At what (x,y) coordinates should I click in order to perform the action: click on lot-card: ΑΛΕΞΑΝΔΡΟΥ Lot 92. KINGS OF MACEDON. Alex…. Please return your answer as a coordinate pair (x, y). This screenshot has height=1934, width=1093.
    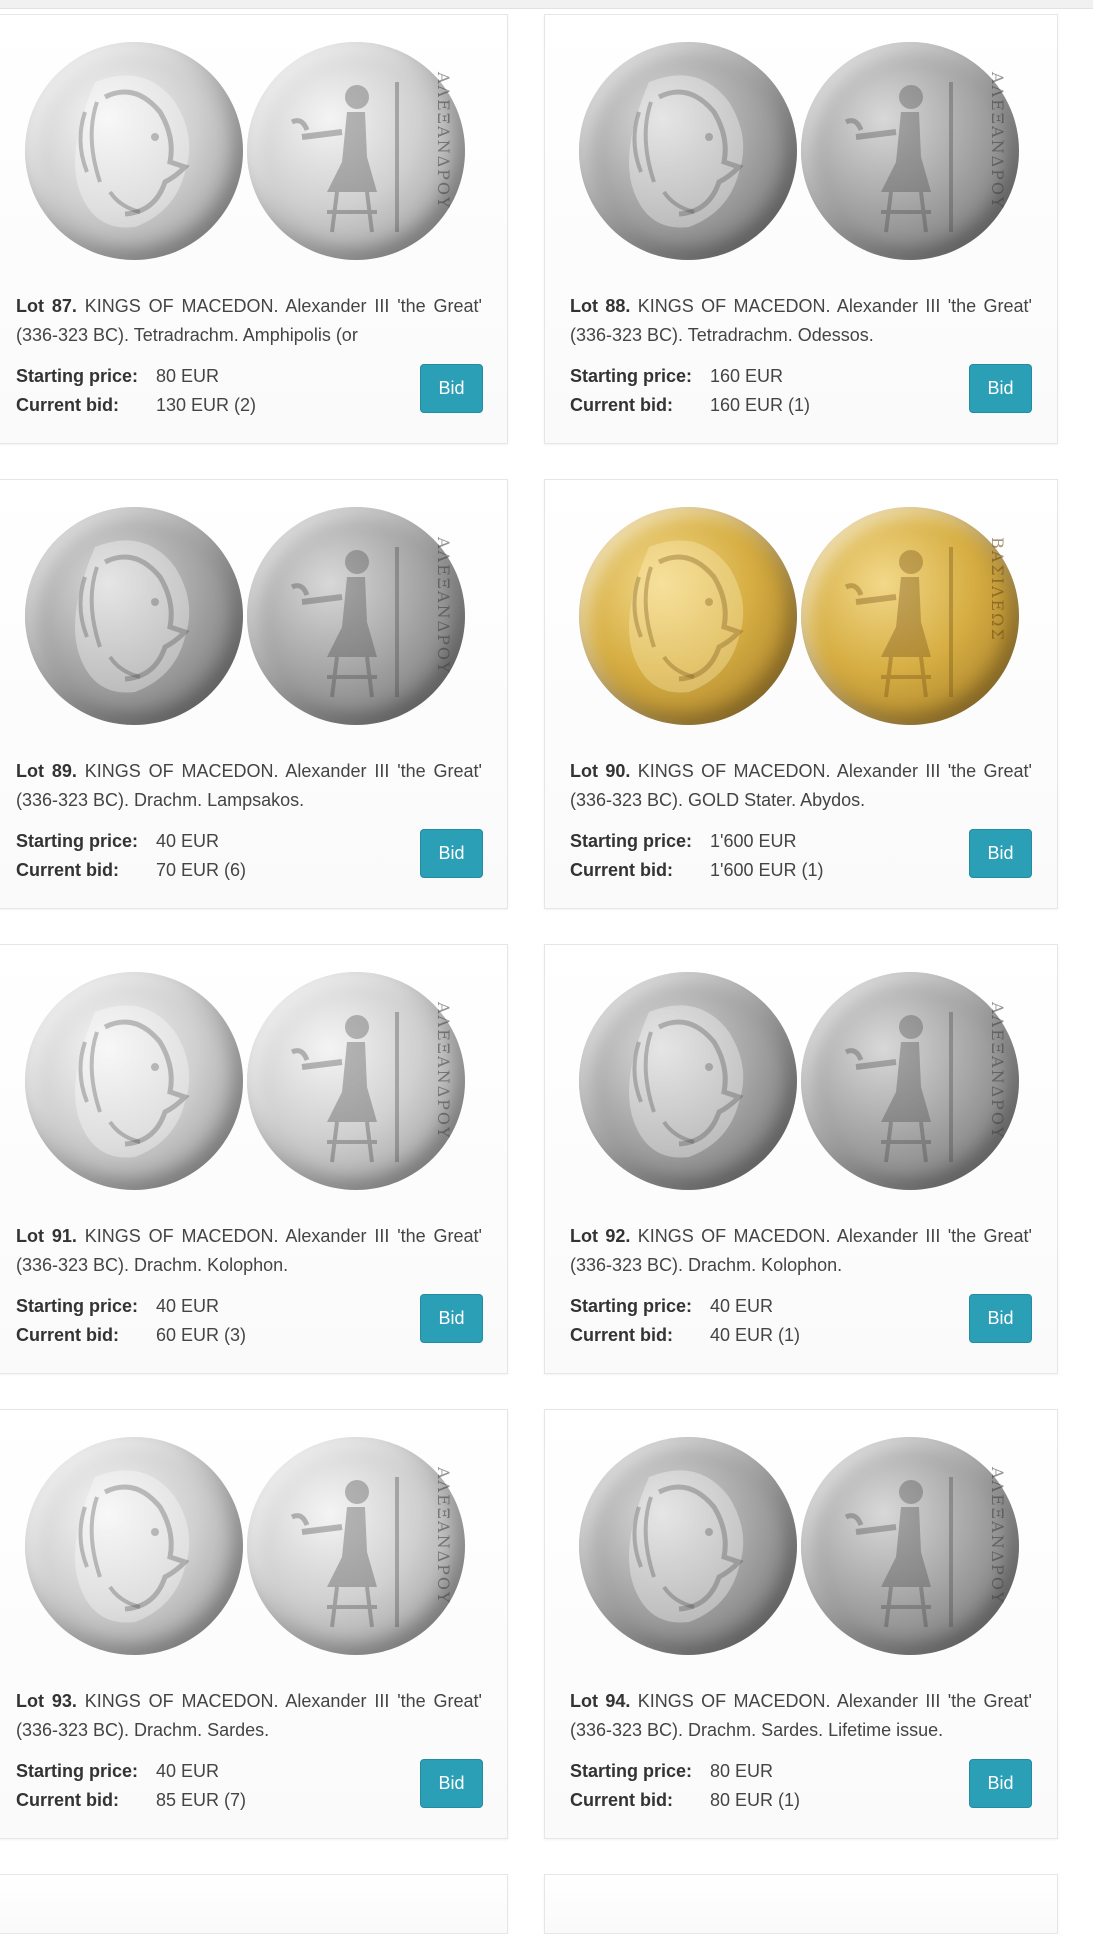
    Looking at the image, I should click on (801, 1159).